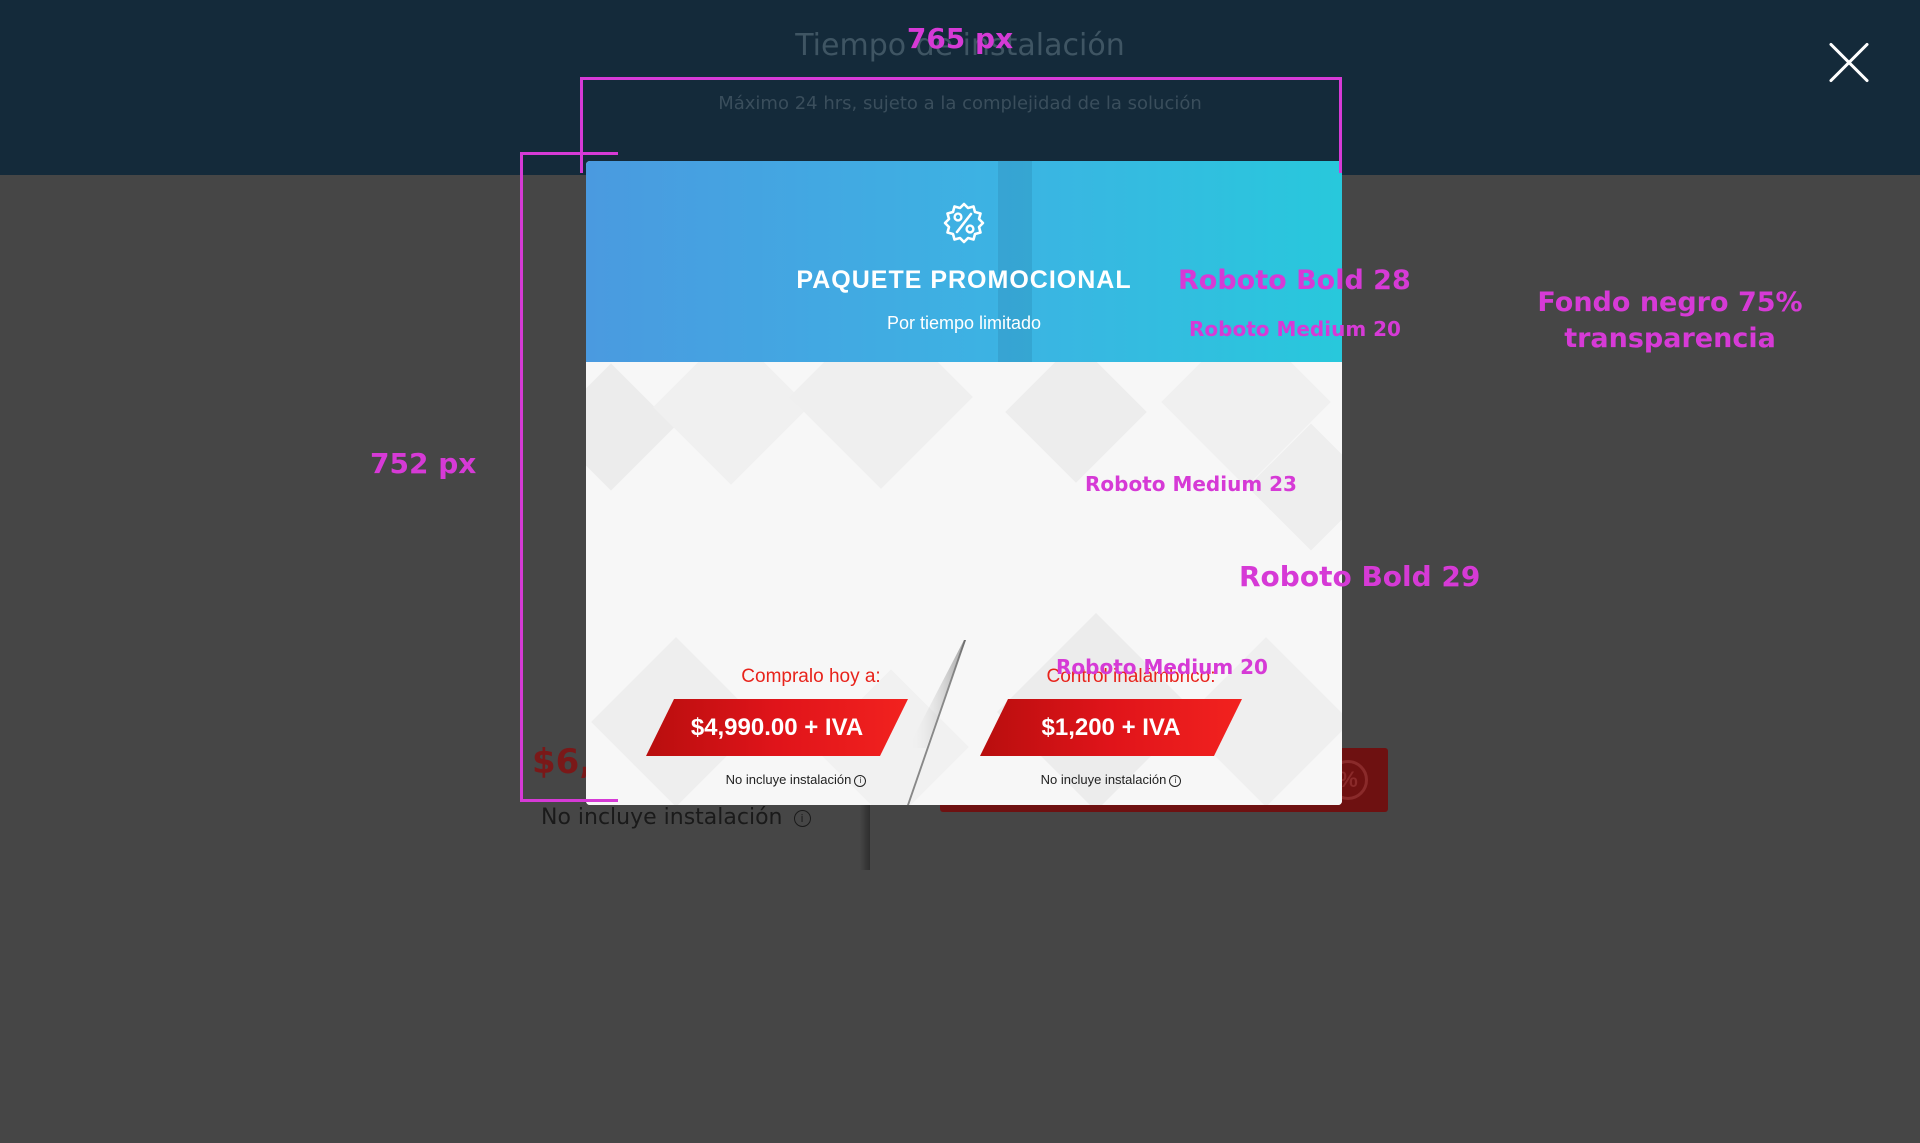 The image size is (1920, 1143). What do you see at coordinates (1340, 125) in the screenshot?
I see `width-bracket-right` at bounding box center [1340, 125].